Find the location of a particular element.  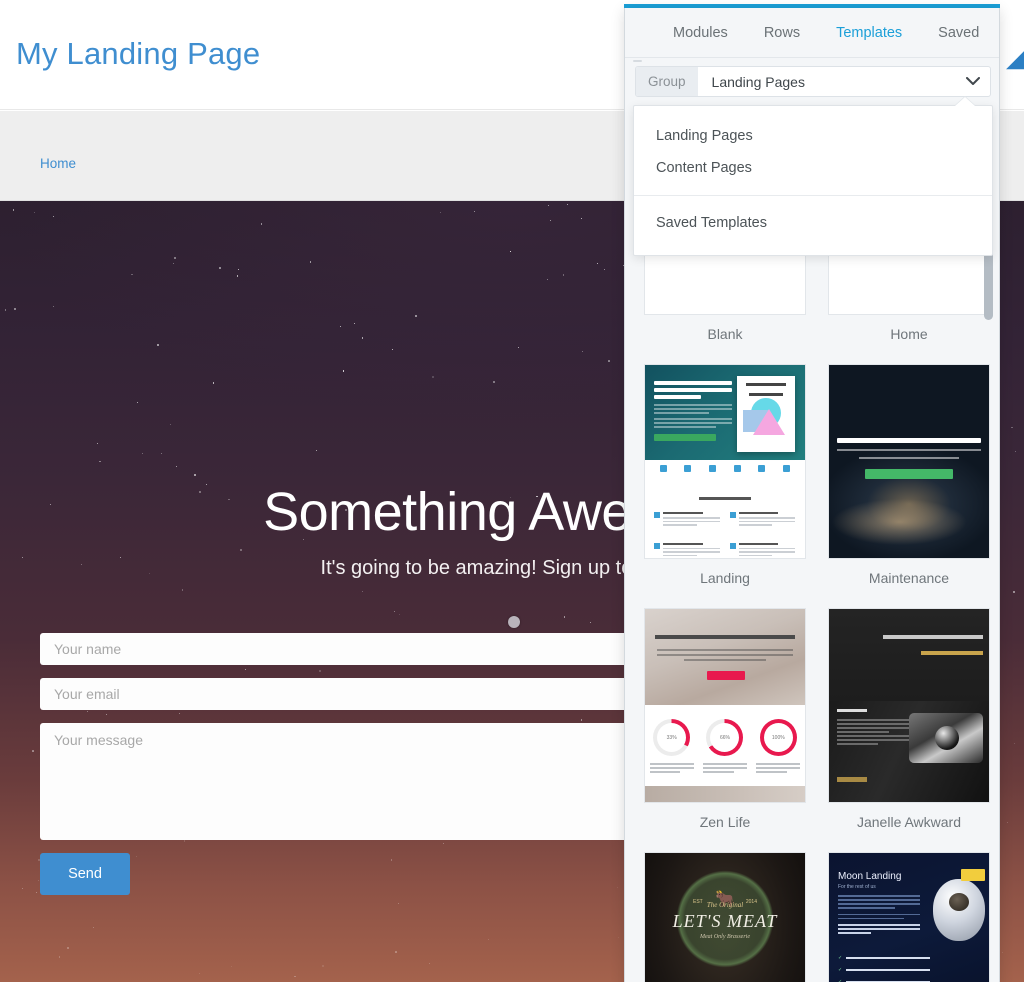

group-select-value: Landing Pages is located at coordinates (758, 81).